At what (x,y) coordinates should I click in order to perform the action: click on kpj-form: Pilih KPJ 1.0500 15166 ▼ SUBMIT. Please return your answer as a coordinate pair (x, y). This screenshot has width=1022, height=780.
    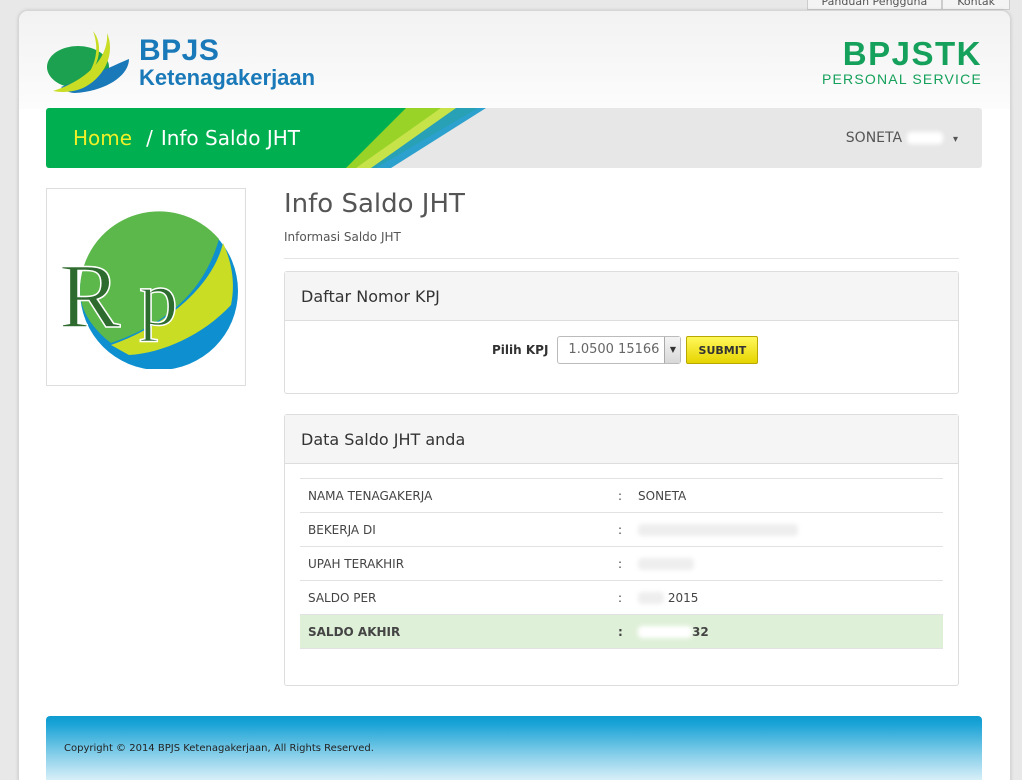
    Looking at the image, I should click on (625, 350).